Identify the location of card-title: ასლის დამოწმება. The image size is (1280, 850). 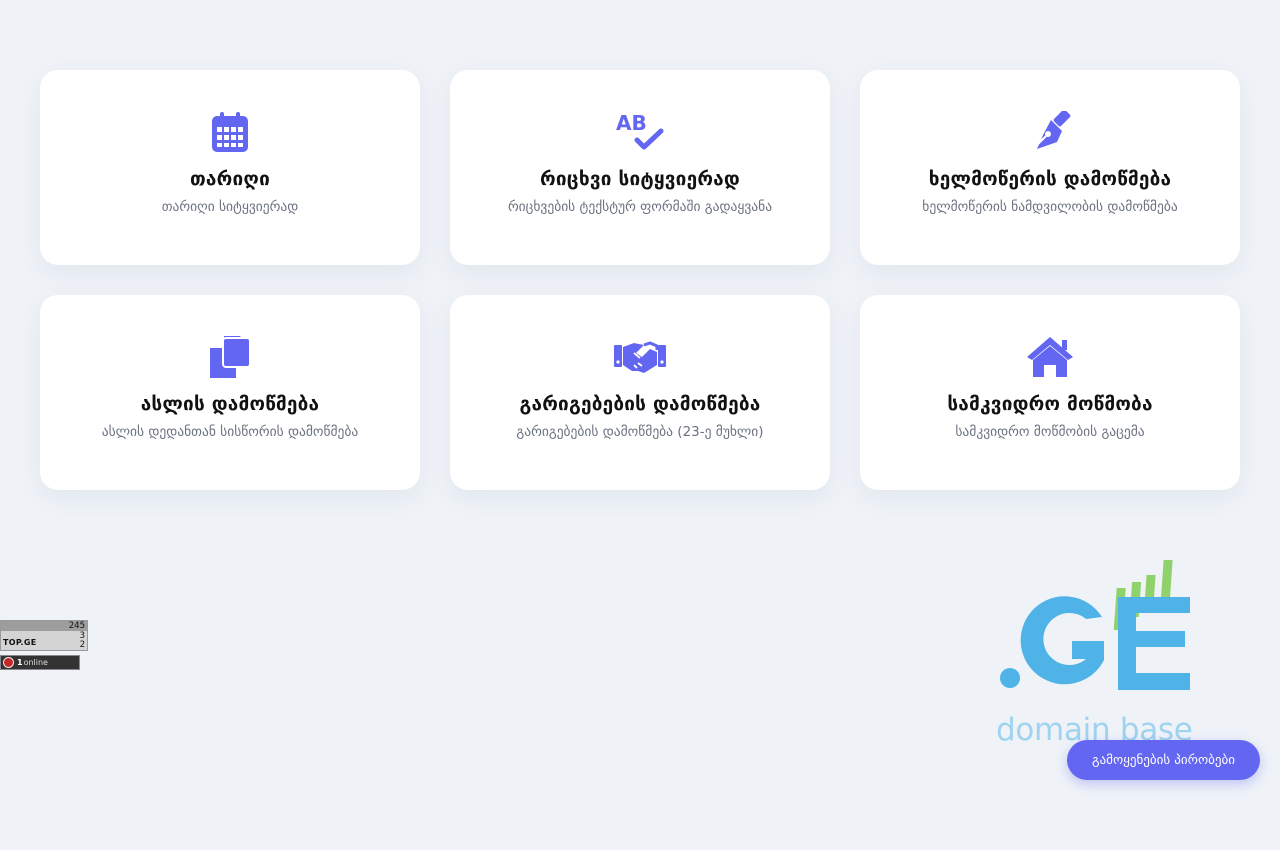
(230, 404).